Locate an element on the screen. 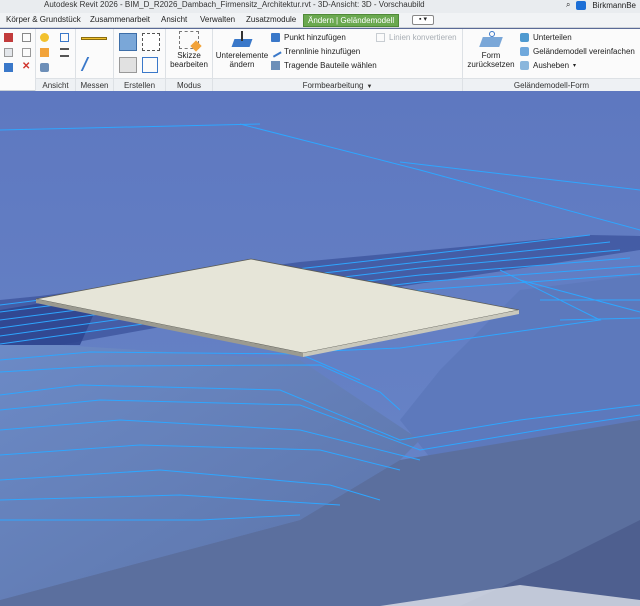 The image size is (640, 606). hide-icon is located at coordinates (44, 67).